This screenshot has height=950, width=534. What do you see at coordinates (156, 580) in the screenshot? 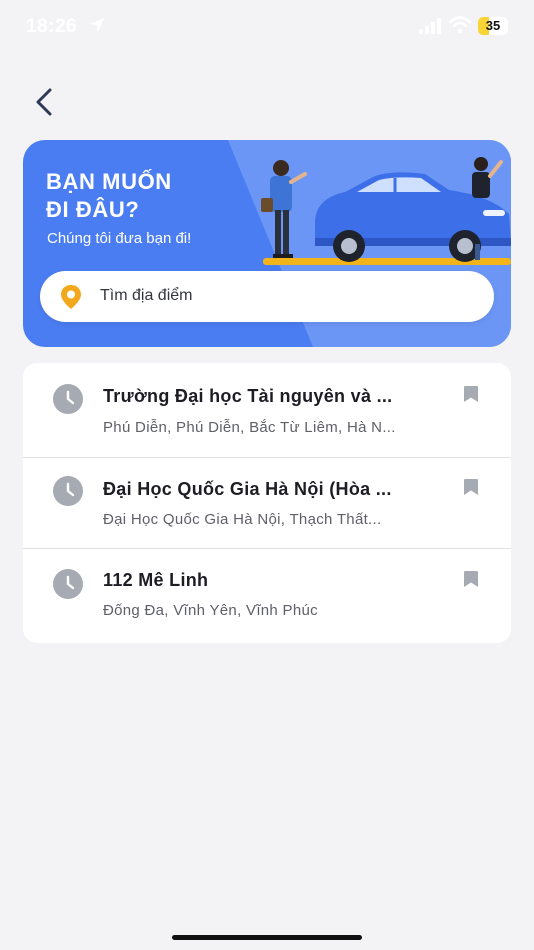
I see `place-title: 112 Mê Linh` at bounding box center [156, 580].